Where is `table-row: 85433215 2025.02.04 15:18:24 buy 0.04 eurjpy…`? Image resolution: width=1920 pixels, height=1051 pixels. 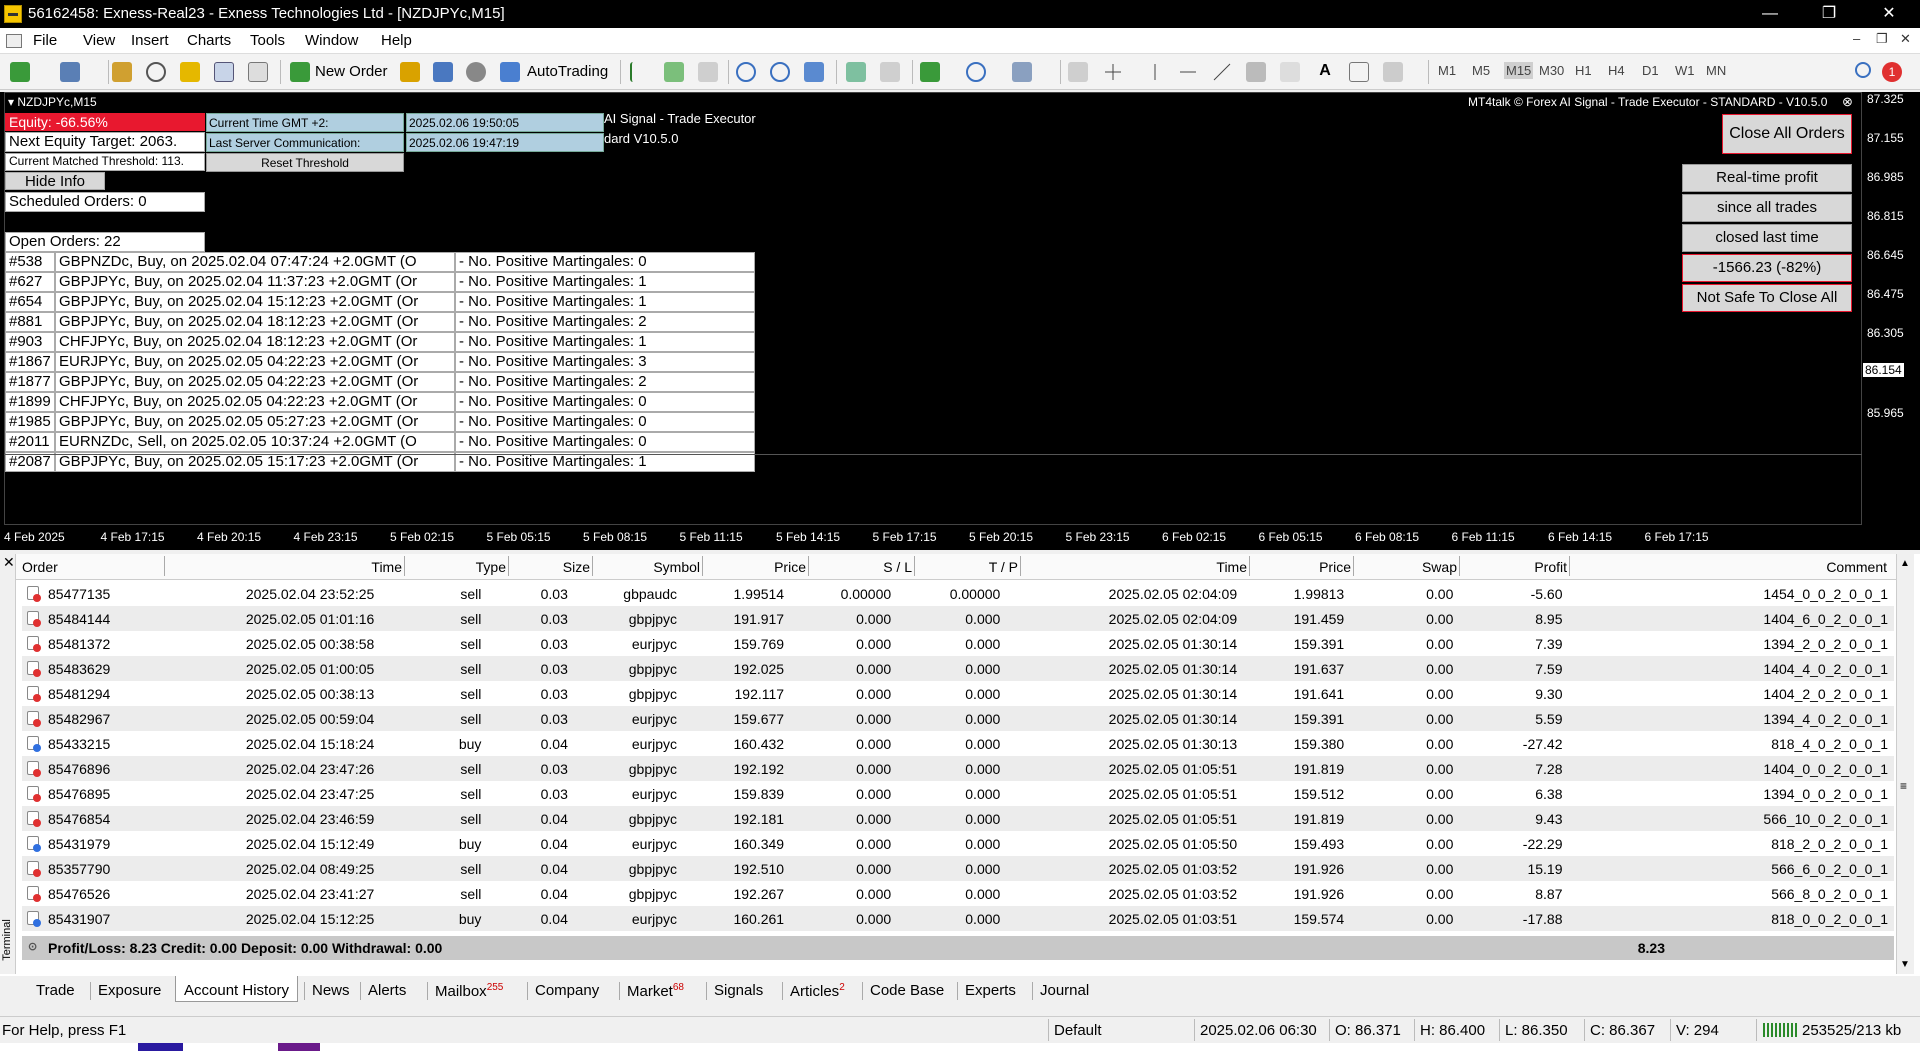
table-row: 85433215 2025.02.04 15:18:24 buy 0.04 eurjpy… is located at coordinates (958, 743).